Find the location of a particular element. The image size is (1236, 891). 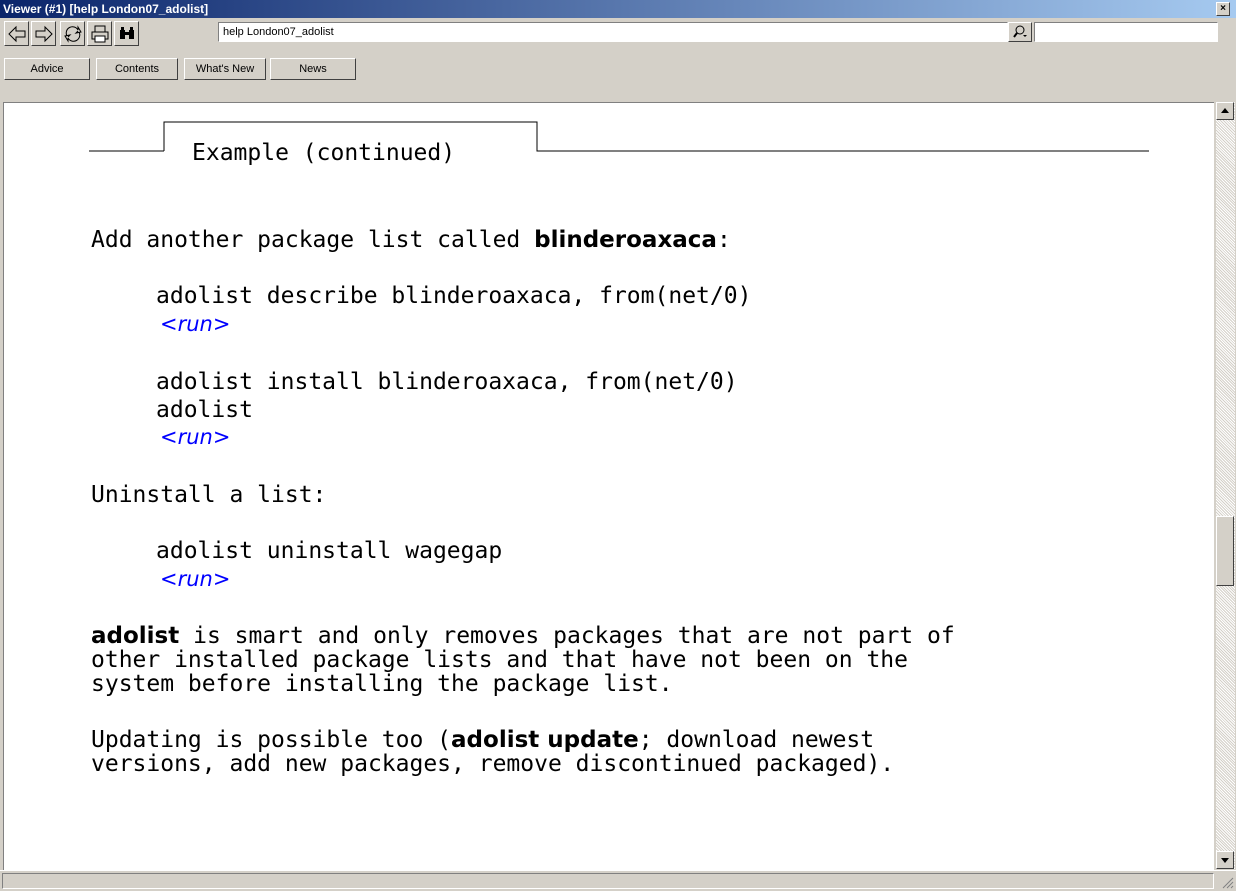

print-icon is located at coordinates (100, 34).